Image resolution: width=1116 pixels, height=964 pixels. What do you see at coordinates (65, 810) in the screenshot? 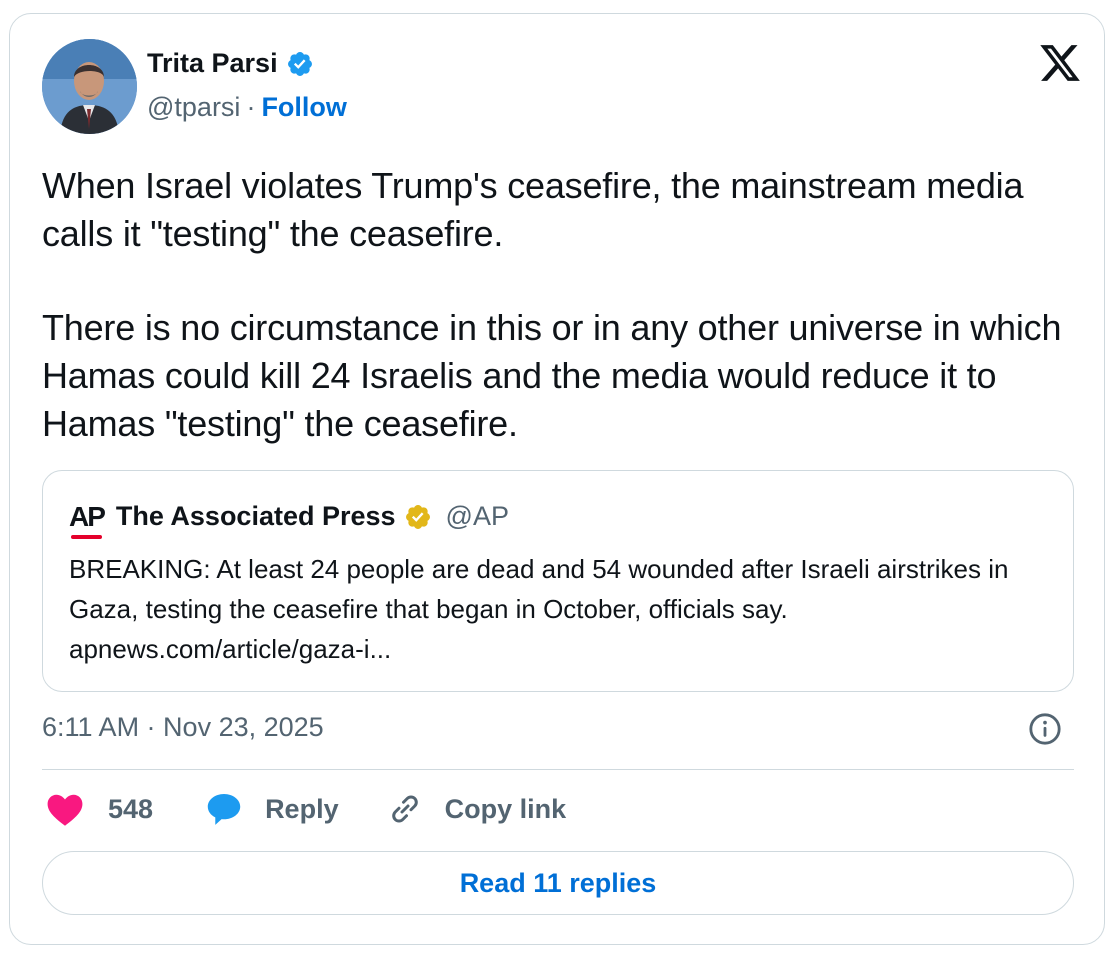
I see `heart-icon` at bounding box center [65, 810].